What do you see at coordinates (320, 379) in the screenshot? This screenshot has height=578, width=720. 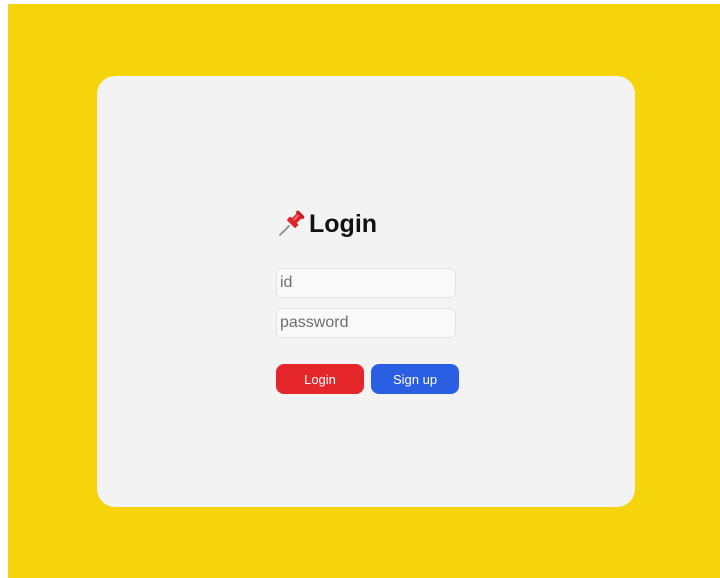 I see `login-button: Login` at bounding box center [320, 379].